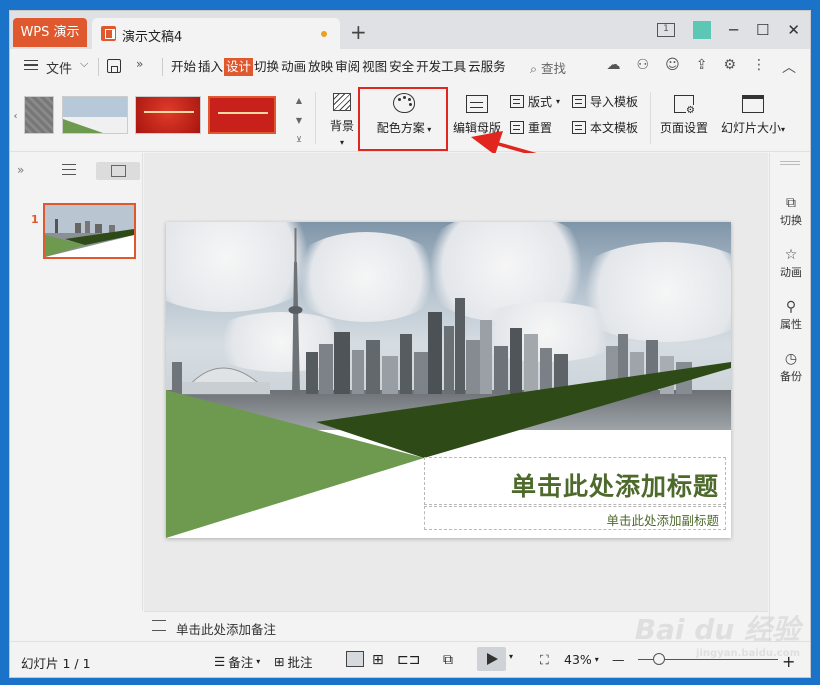 This screenshot has height=685, width=820. Describe the element at coordinates (237, 661) in the screenshot. I see `notes-toggle-button: ☰ 备注 ▾` at that location.